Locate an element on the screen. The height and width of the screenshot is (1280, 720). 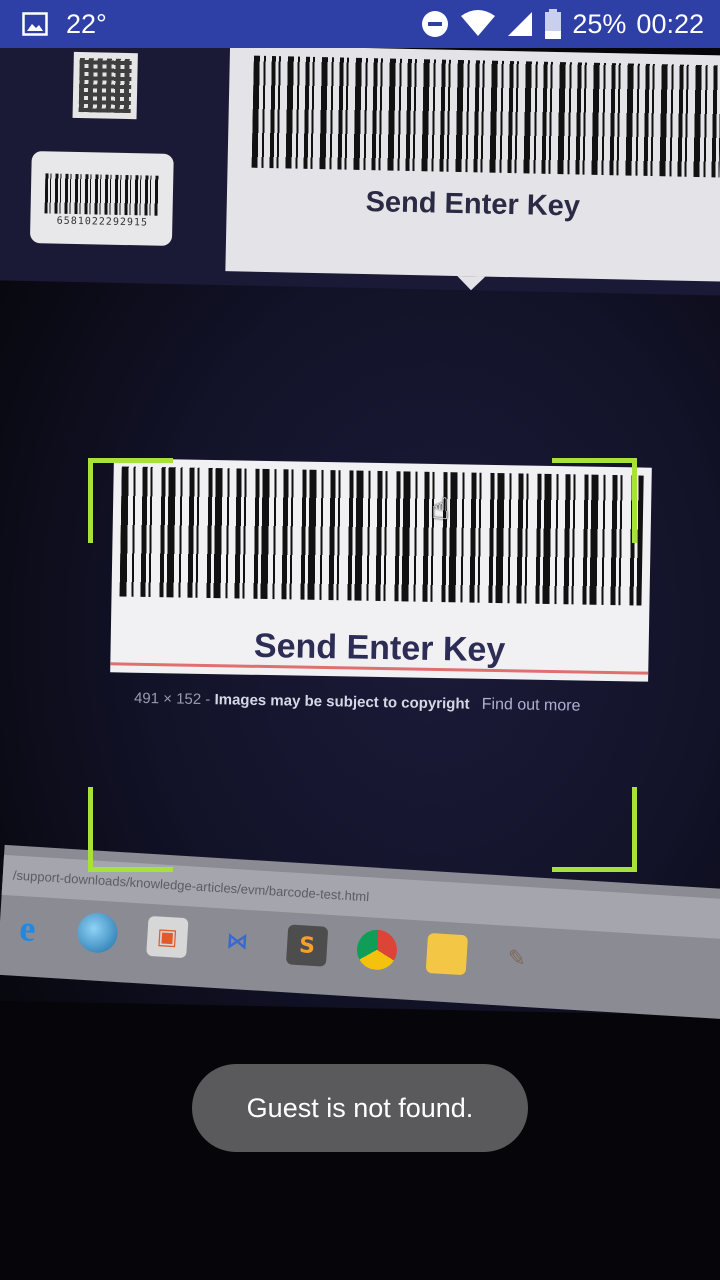
scan-frame-corner-bottom-left is located at coordinates (130, 829).